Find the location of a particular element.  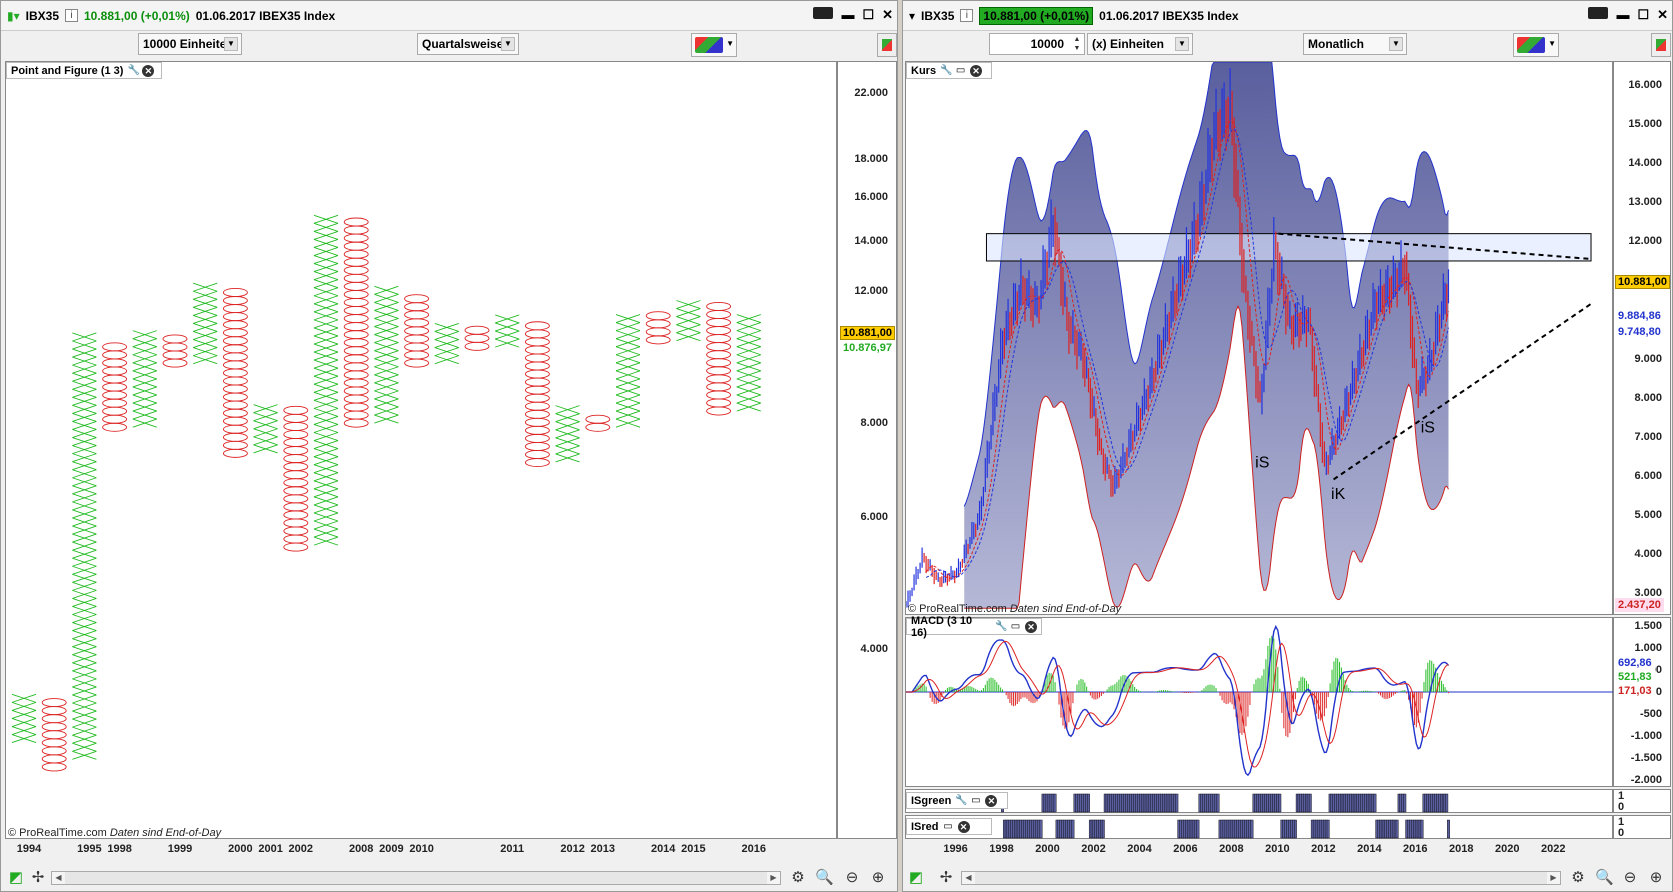

units-value-text: 10000 is located at coordinates (1047, 44).